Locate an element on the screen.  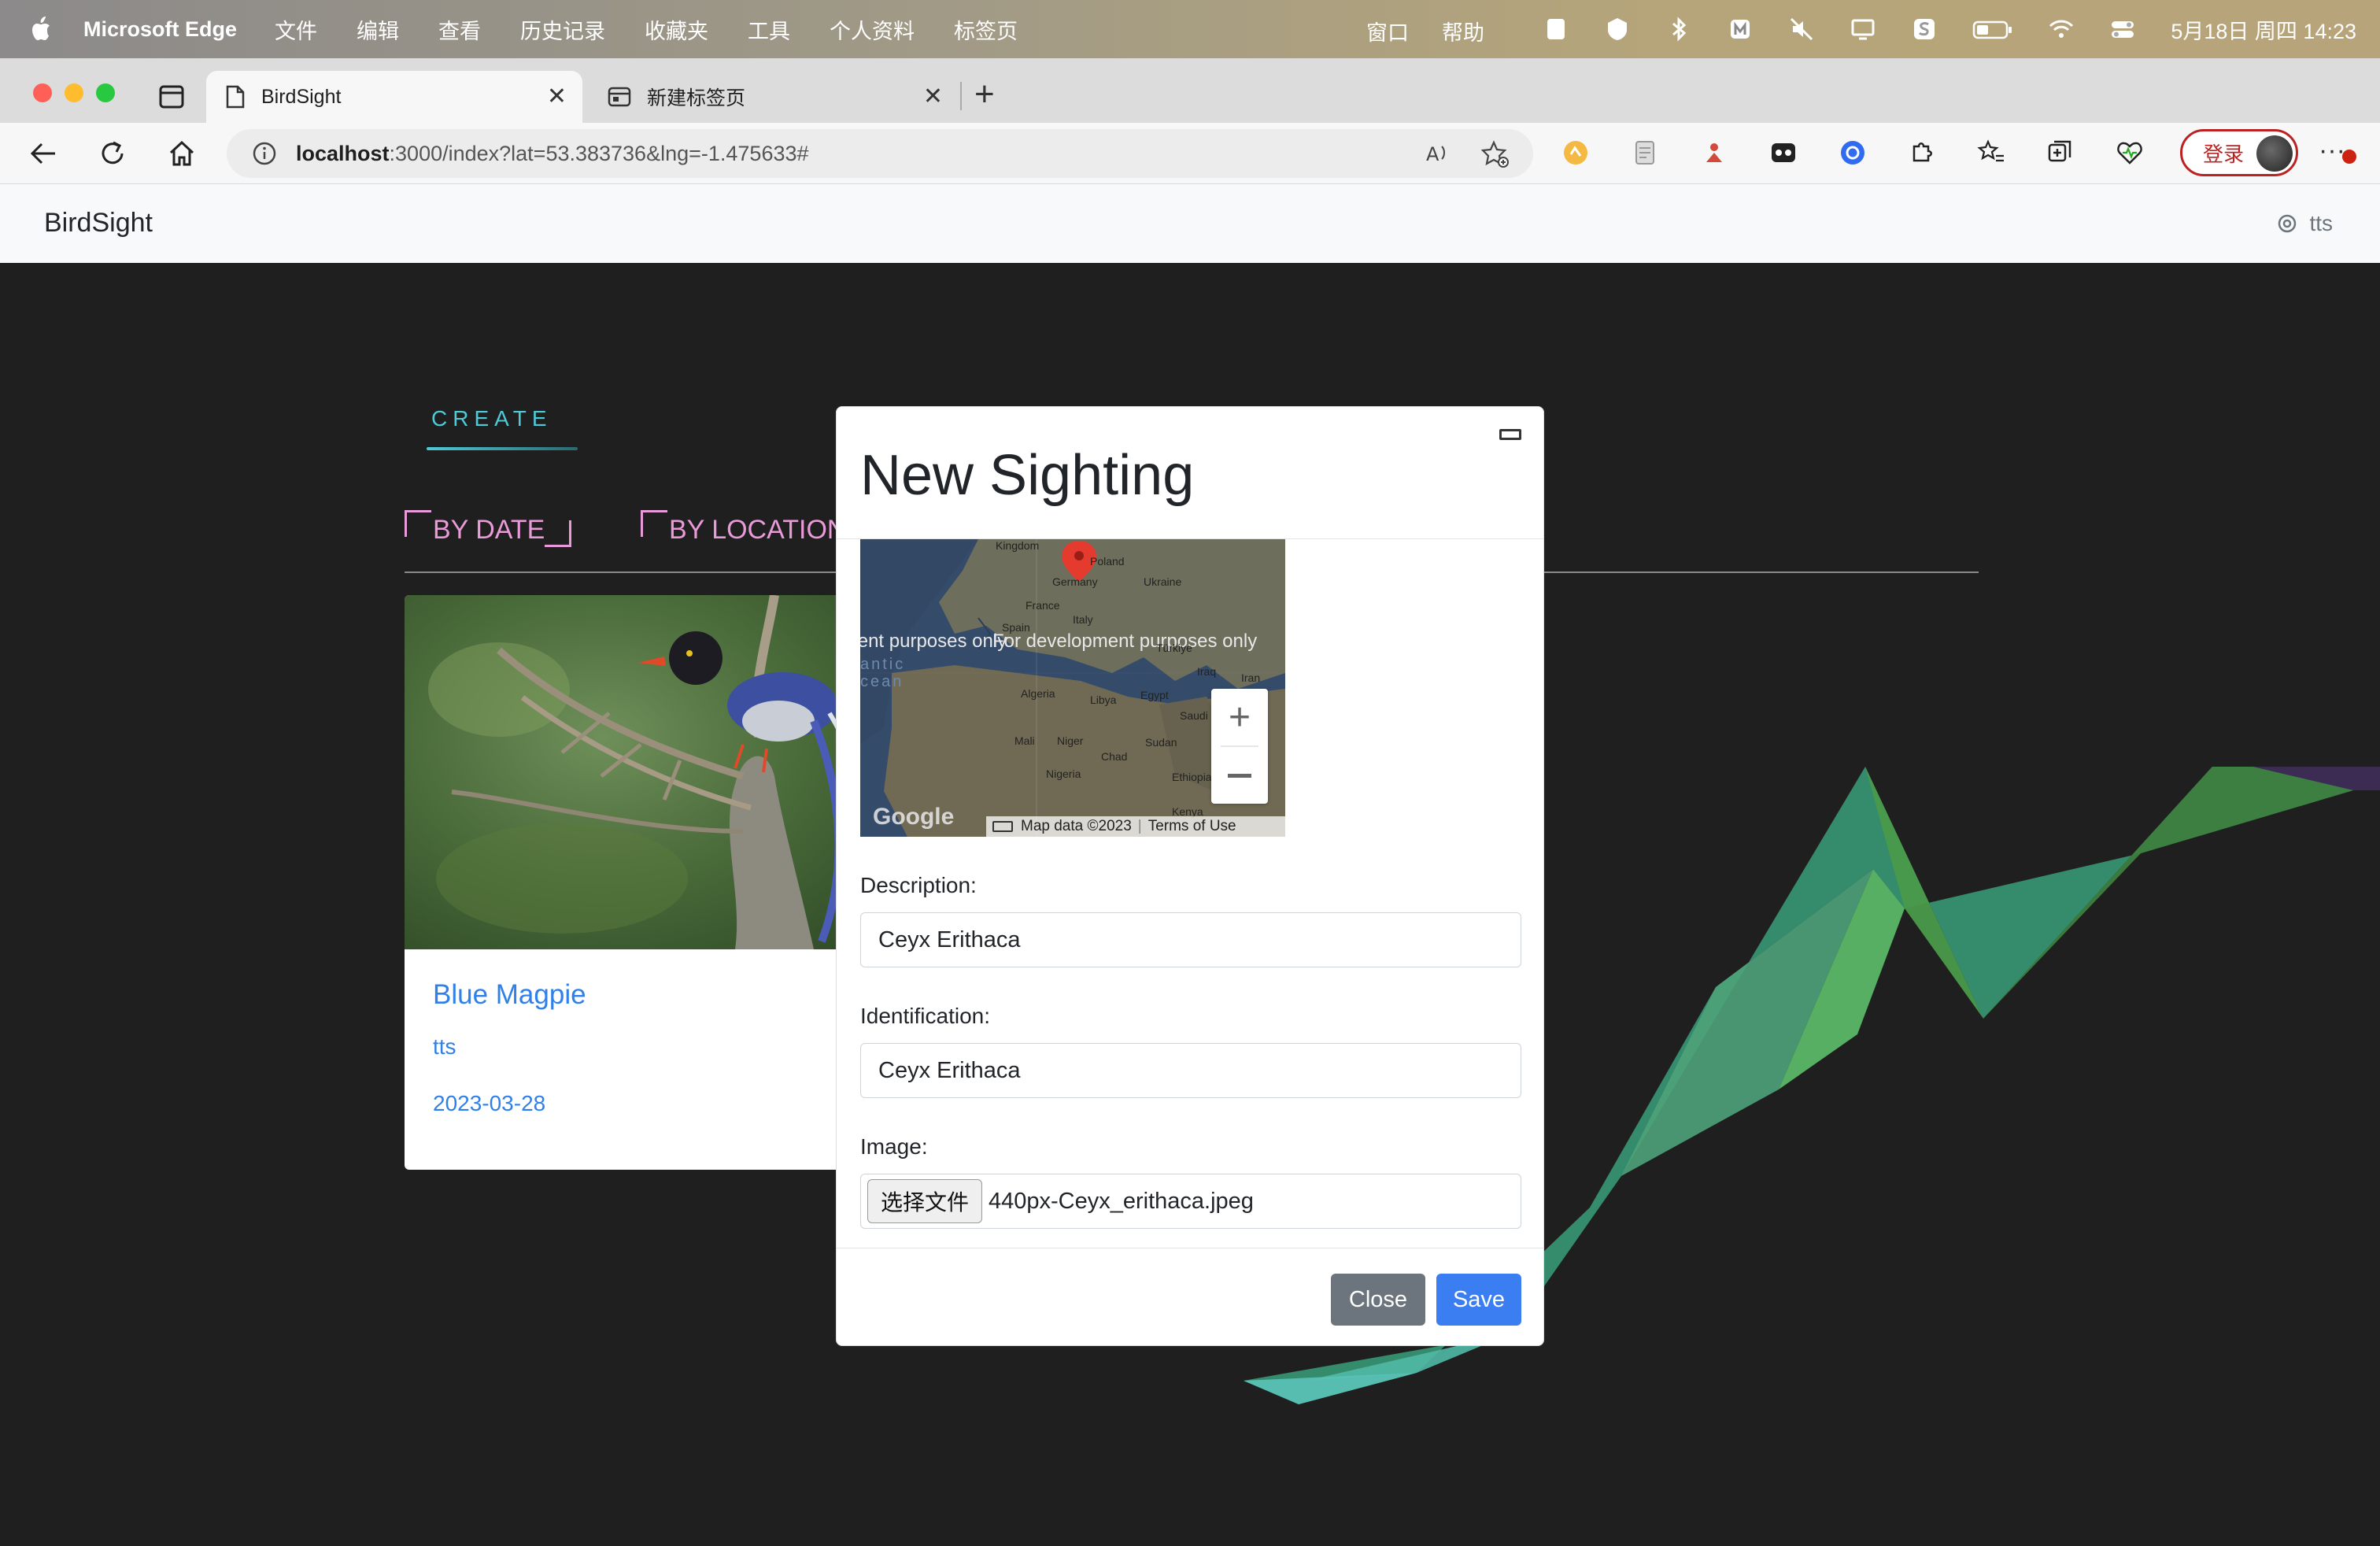
minimize-window-button is located at coordinates (74, 93).